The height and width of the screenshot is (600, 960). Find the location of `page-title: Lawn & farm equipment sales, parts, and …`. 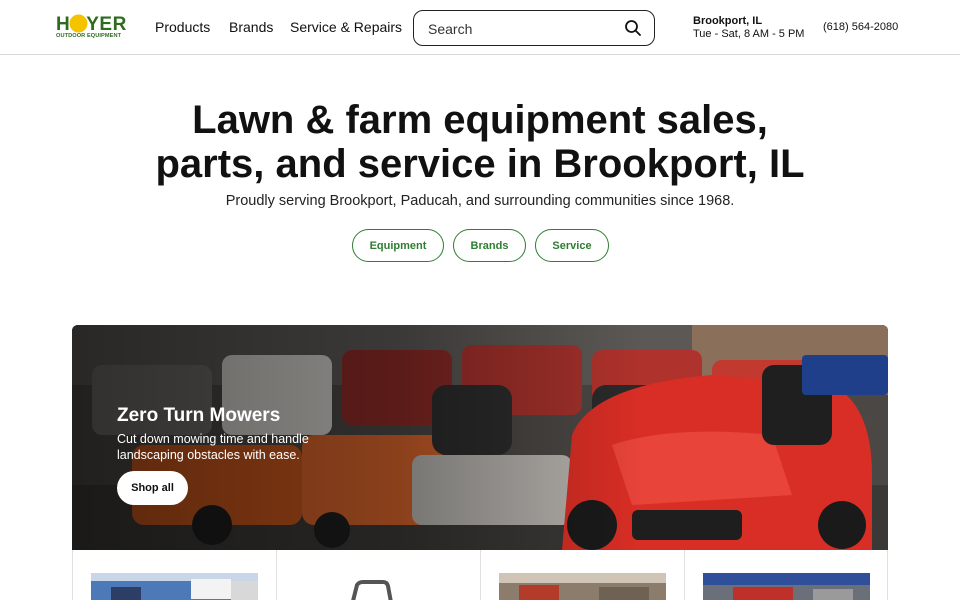

page-title: Lawn & farm equipment sales, parts, and … is located at coordinates (480, 142).